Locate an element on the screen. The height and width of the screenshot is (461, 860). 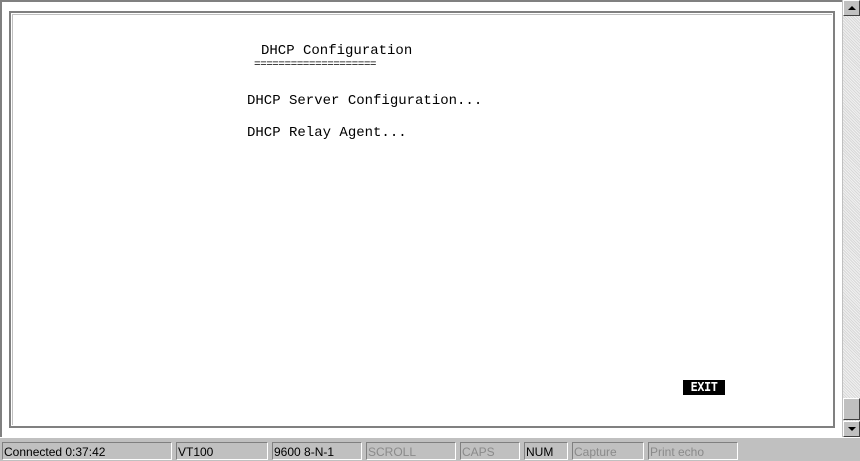
arrow-down-icon is located at coordinates (852, 429).